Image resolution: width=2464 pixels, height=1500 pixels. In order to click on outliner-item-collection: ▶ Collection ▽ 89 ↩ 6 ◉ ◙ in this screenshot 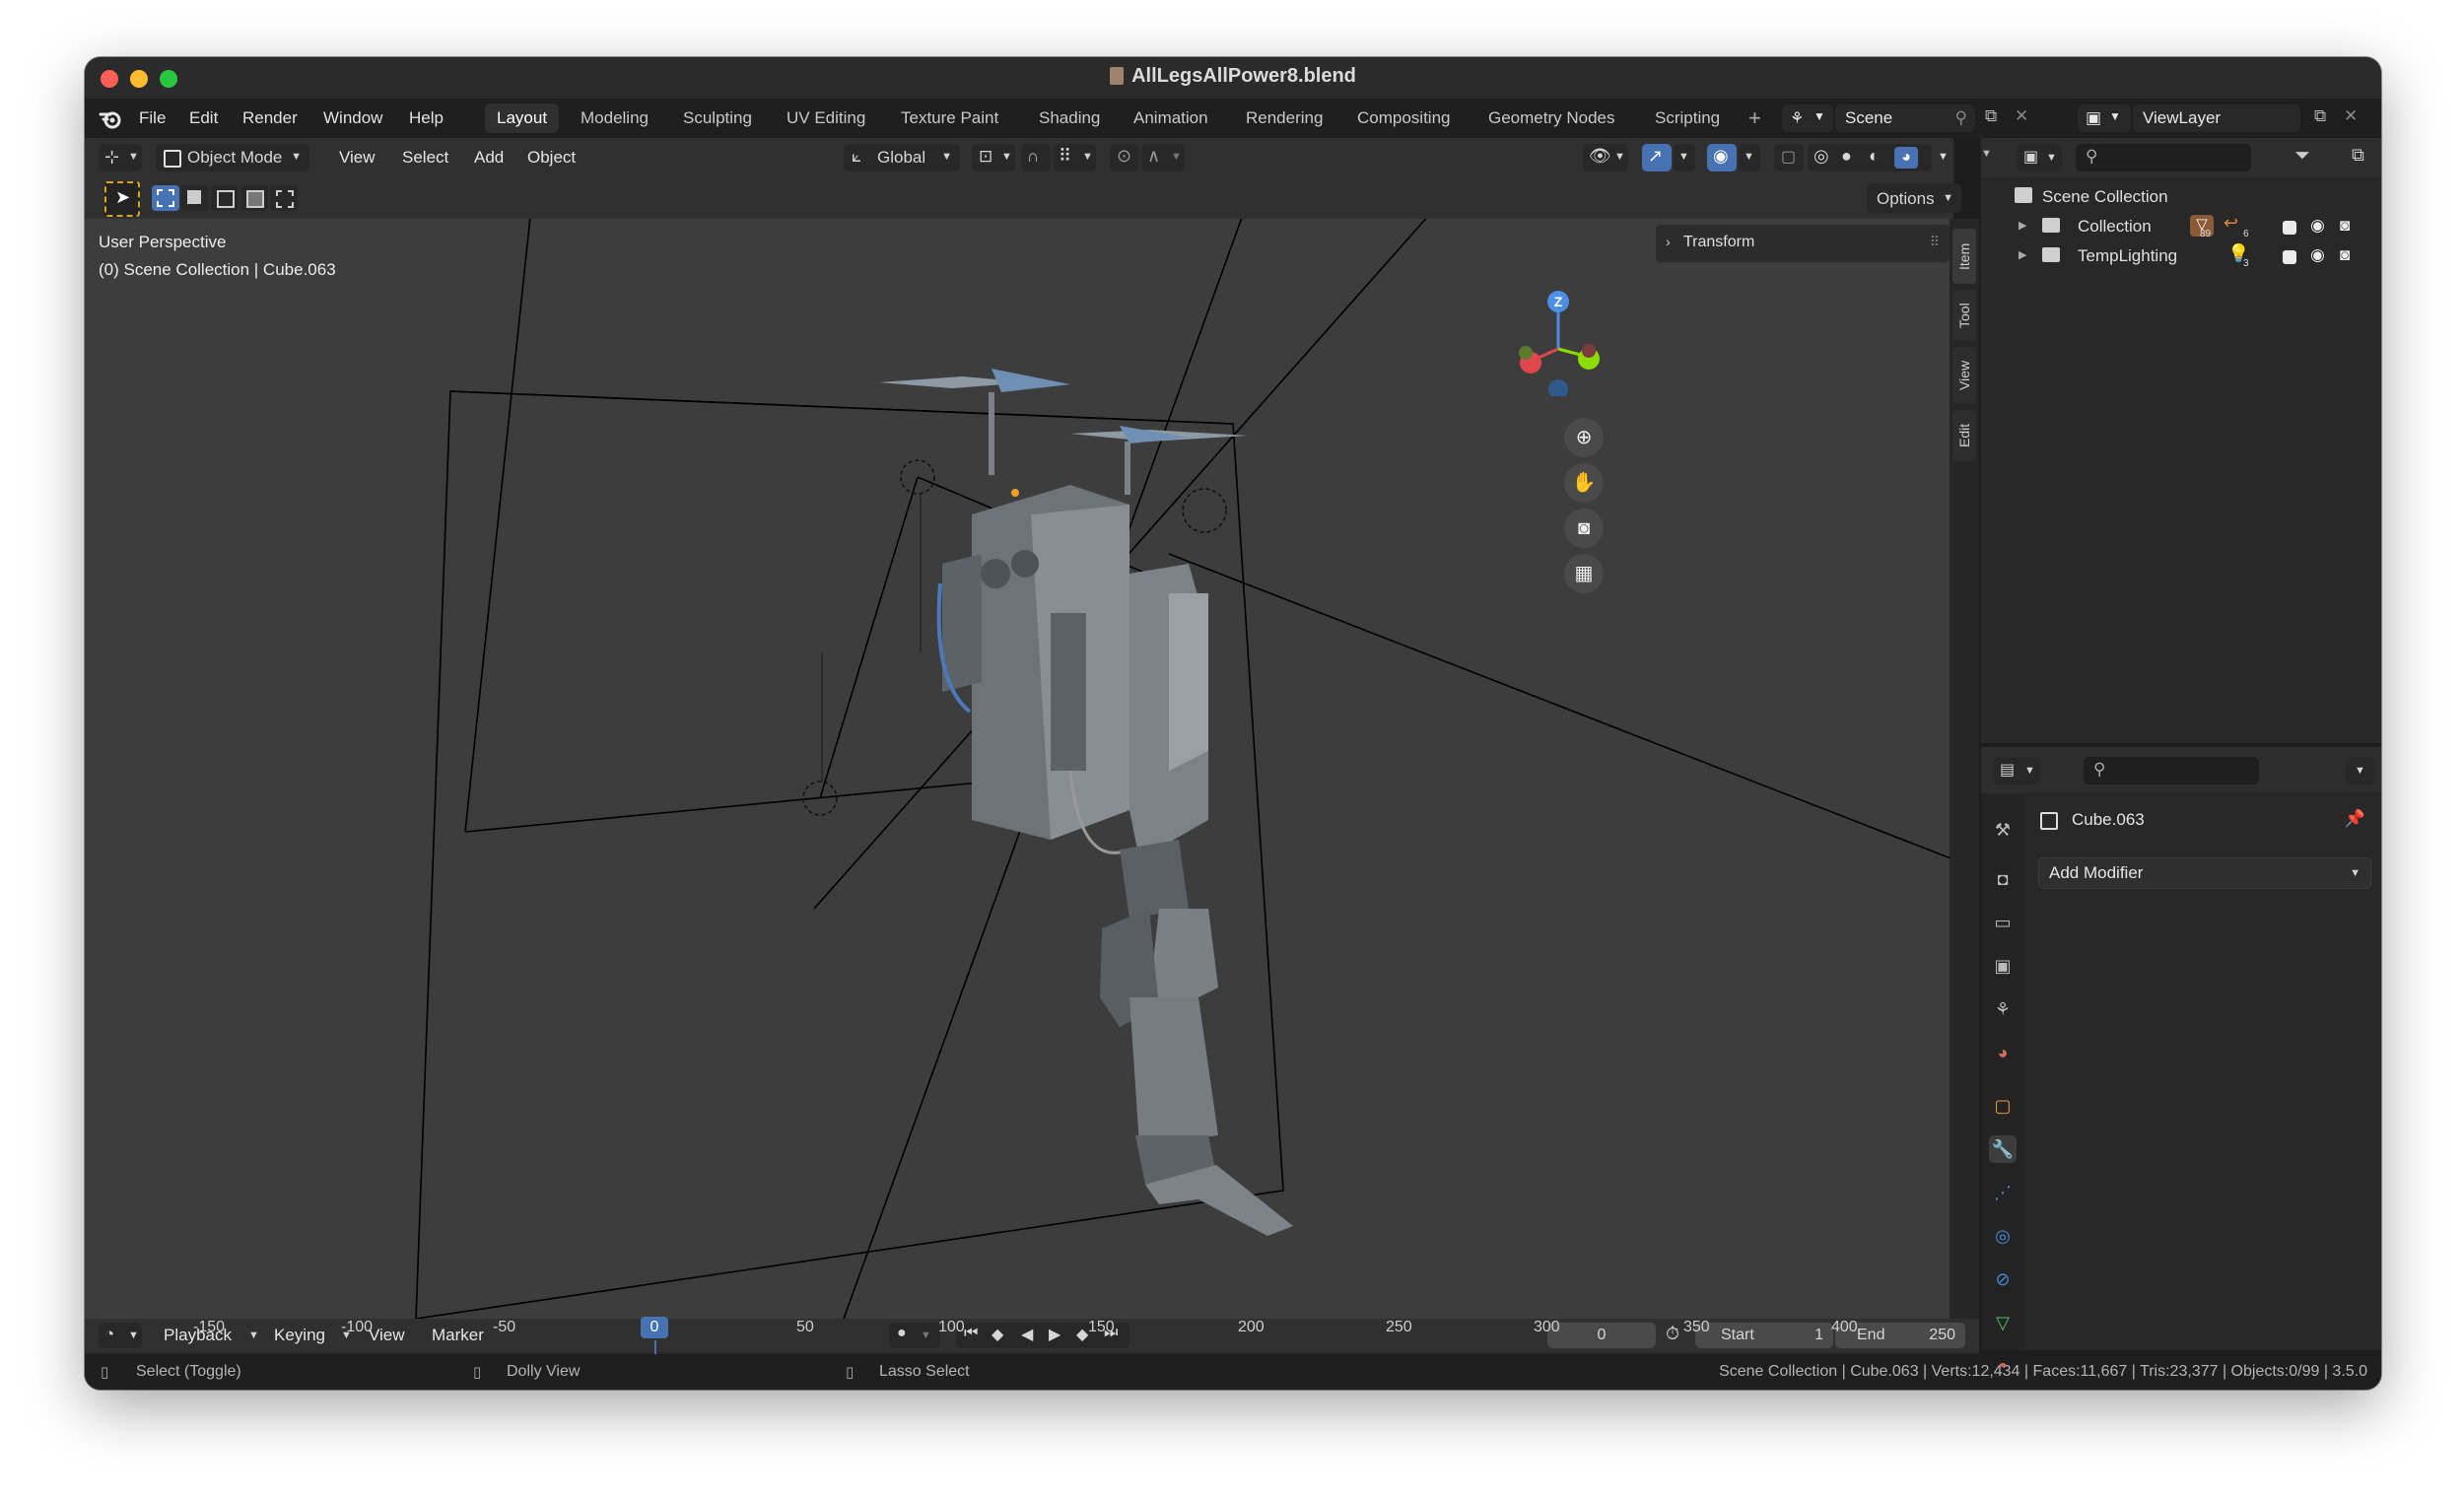, I will do `click(2181, 227)`.